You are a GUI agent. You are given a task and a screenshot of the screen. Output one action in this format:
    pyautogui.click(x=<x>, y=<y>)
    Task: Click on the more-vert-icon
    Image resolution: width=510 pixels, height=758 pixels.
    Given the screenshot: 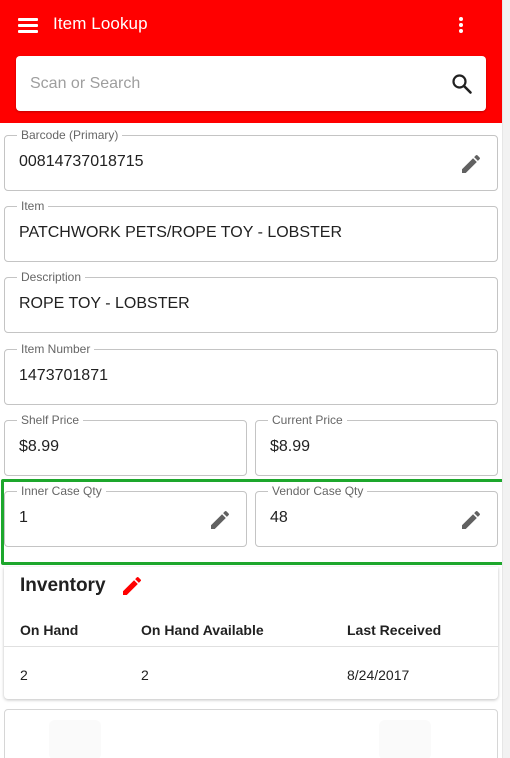 What is the action you would take?
    pyautogui.click(x=461, y=24)
    